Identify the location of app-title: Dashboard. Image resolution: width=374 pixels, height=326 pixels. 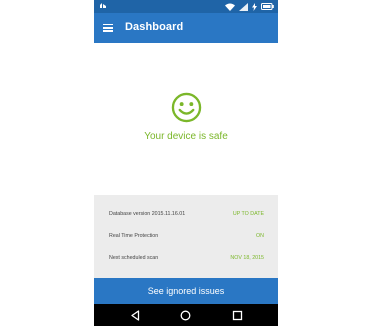
(154, 27).